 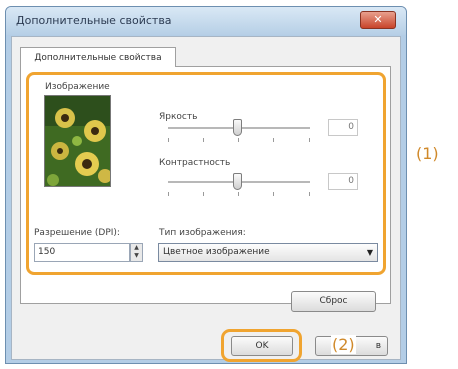 I want to click on title-bar: Дополнительные свойства ✕, so click(x=206, y=21).